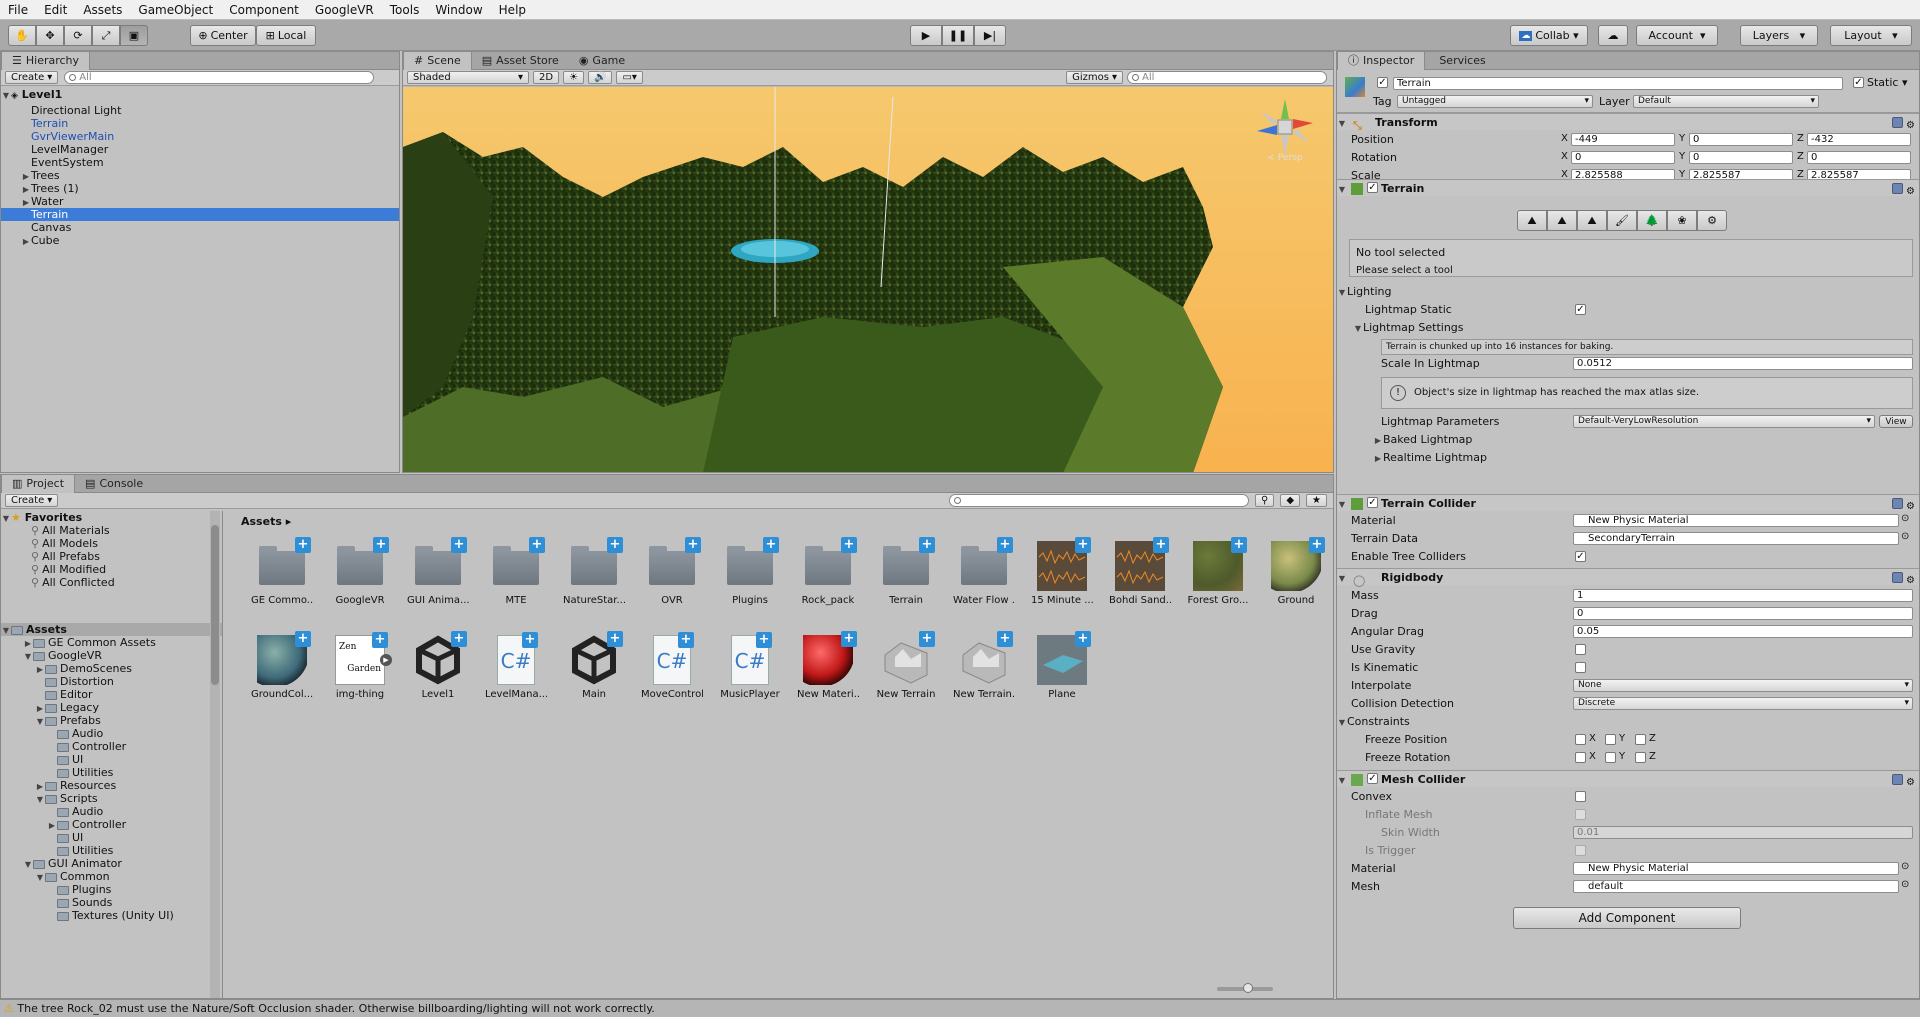 The height and width of the screenshot is (1017, 1920). I want to click on asset-item: + New Terrain, so click(906, 665).